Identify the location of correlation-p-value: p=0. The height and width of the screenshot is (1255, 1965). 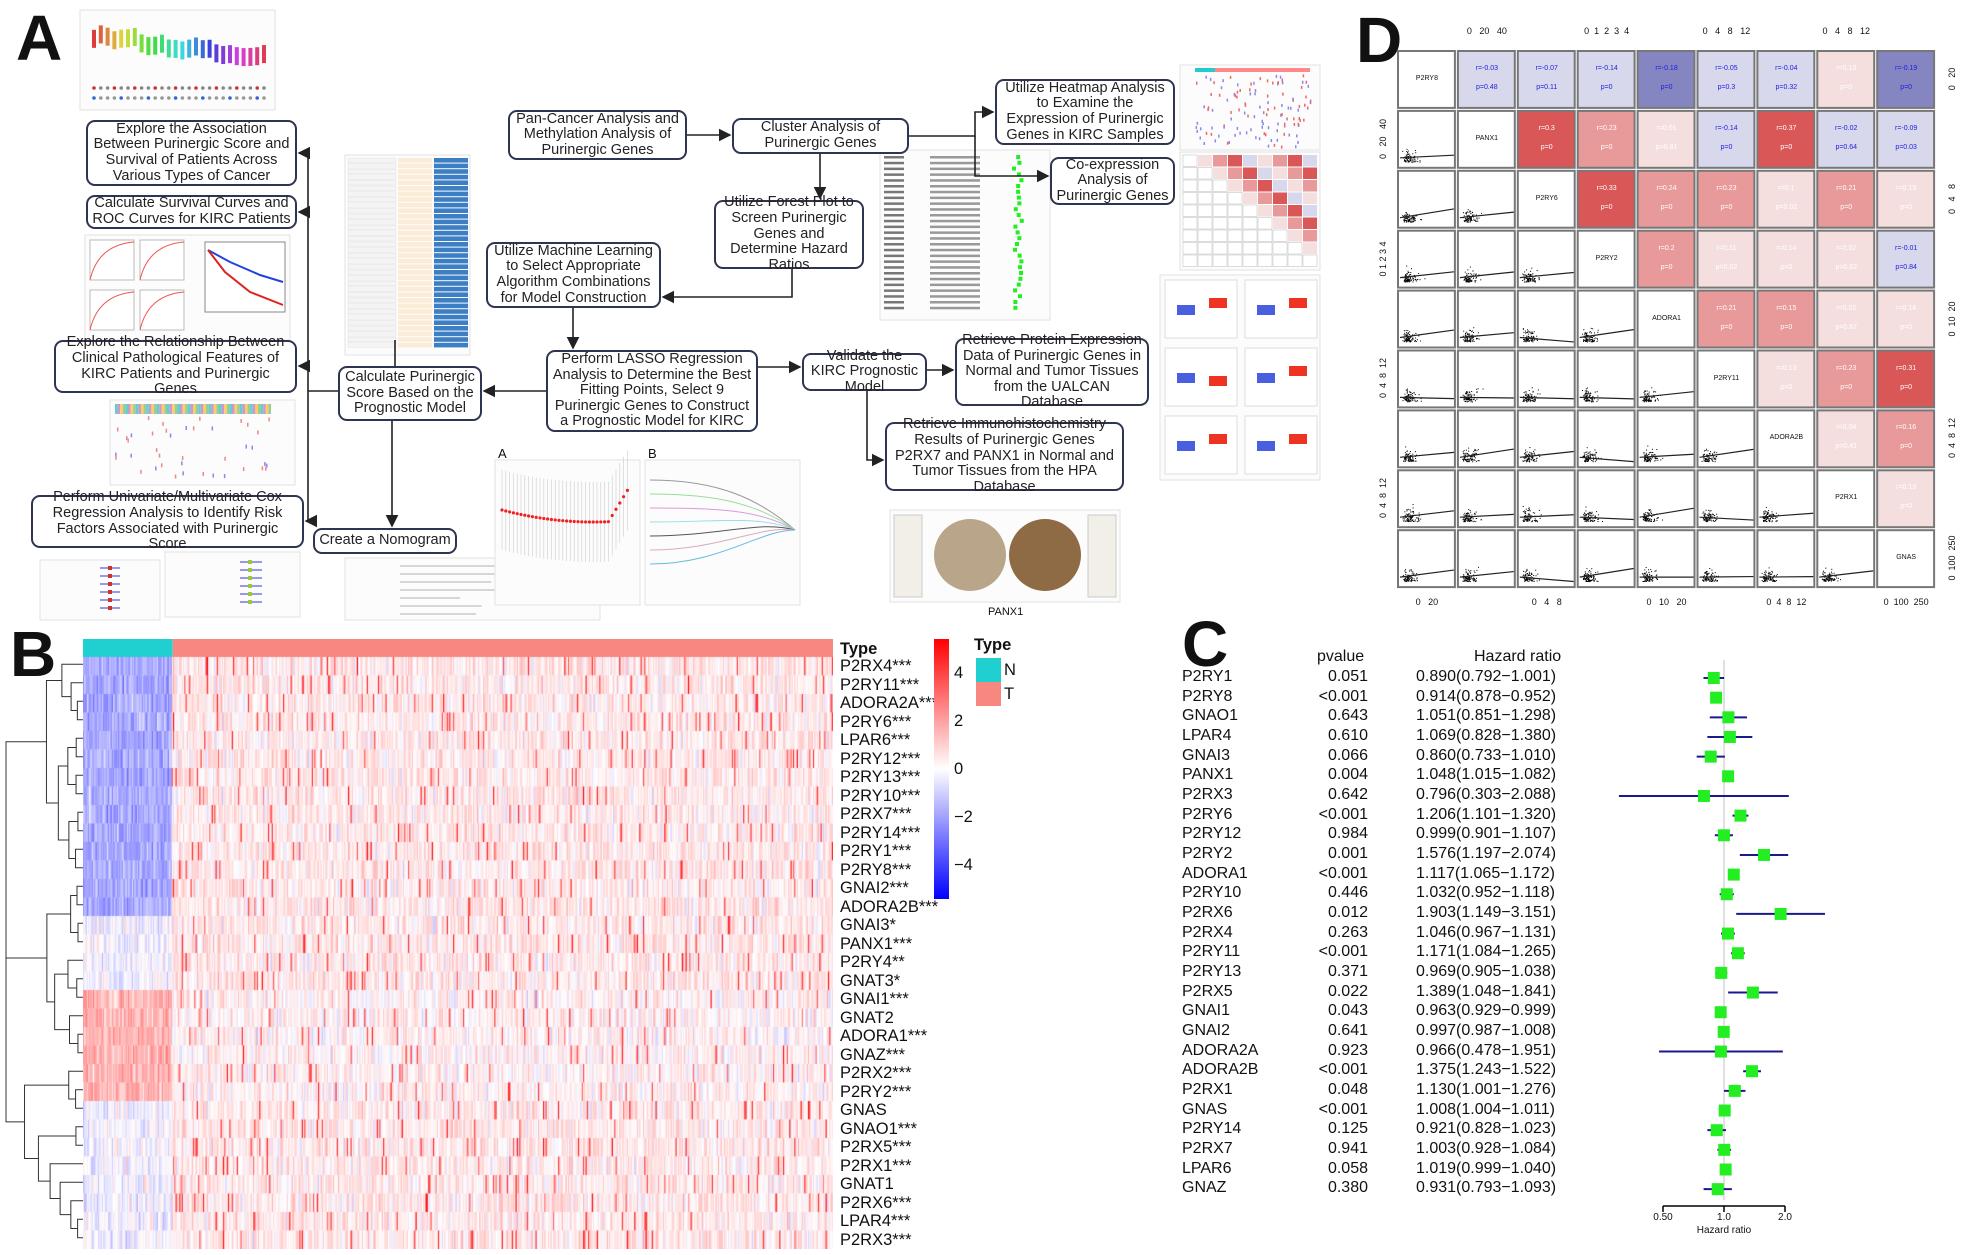
(1726, 327).